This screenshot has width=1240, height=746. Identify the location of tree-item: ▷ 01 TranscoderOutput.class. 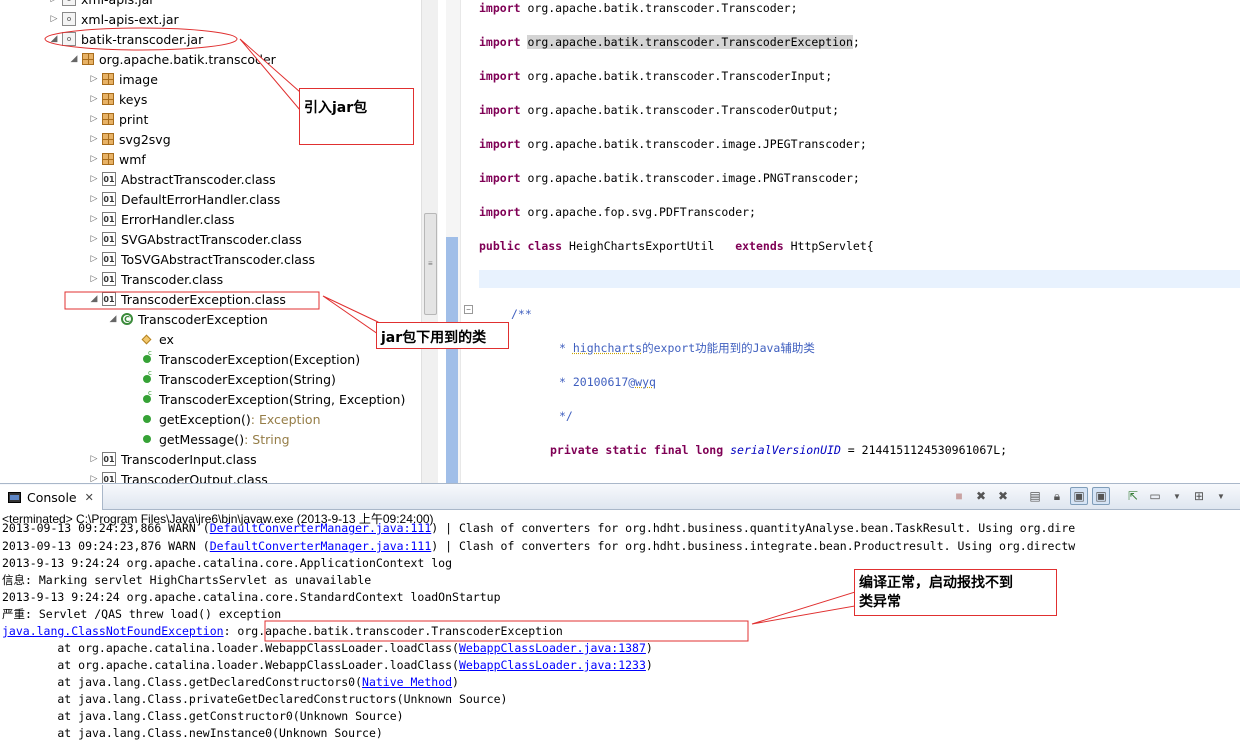
(178, 476).